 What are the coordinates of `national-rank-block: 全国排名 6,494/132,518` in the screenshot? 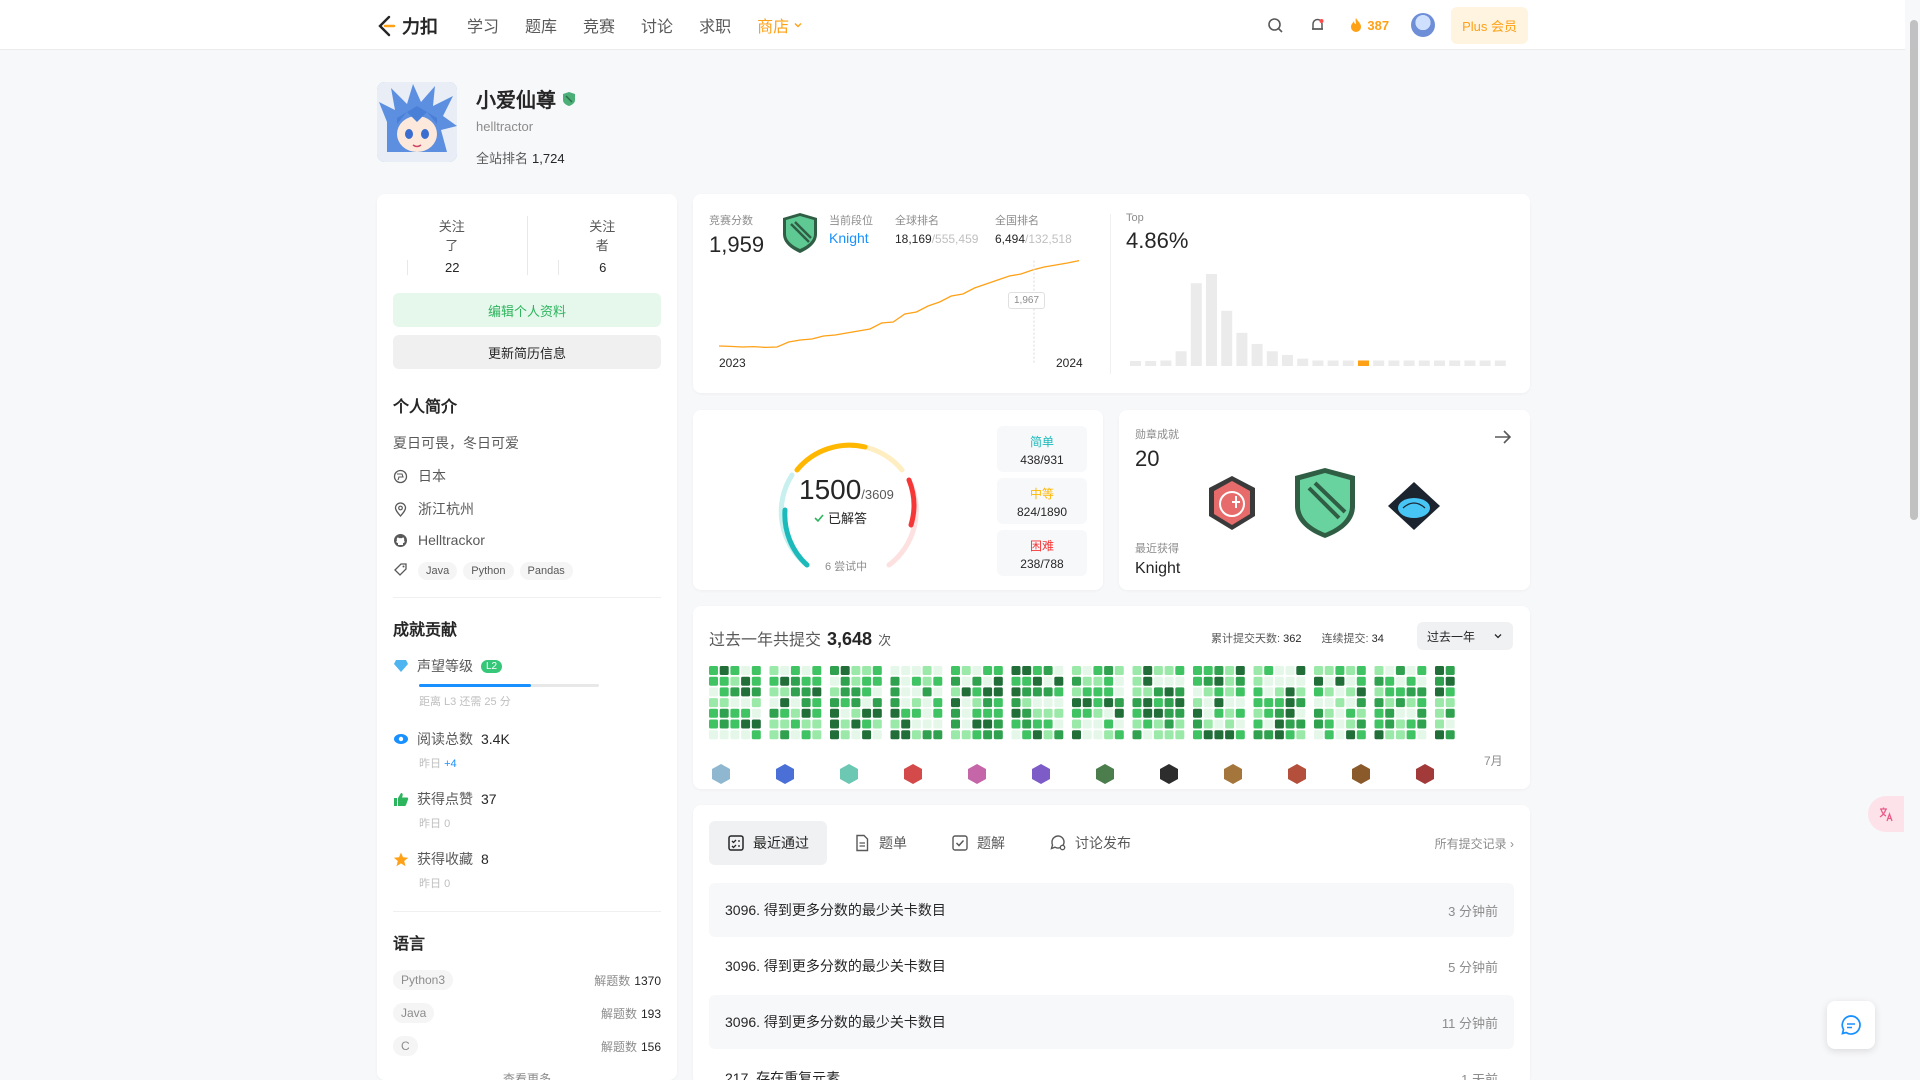 It's located at (1033, 229).